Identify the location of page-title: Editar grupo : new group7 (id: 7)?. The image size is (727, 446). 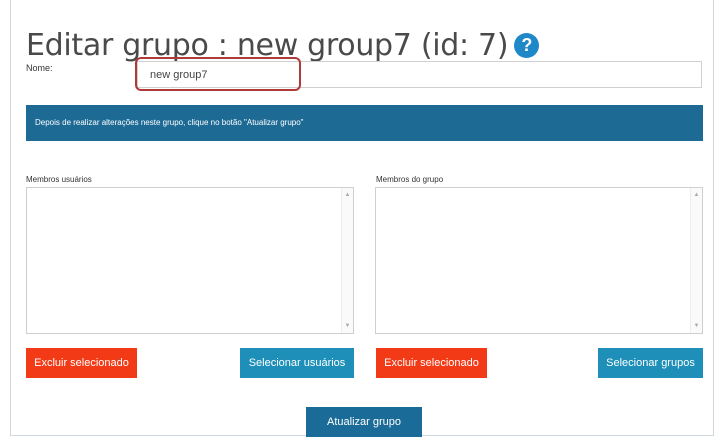
(283, 46).